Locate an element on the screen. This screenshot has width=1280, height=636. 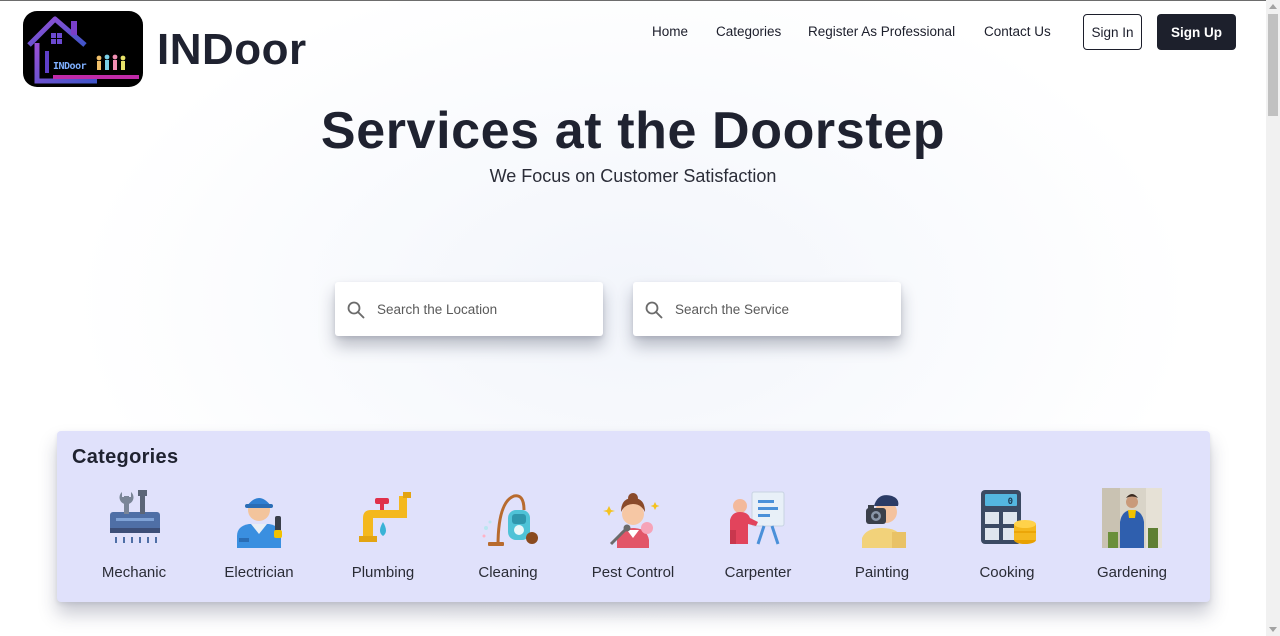
cleaning-icon is located at coordinates (510, 520).